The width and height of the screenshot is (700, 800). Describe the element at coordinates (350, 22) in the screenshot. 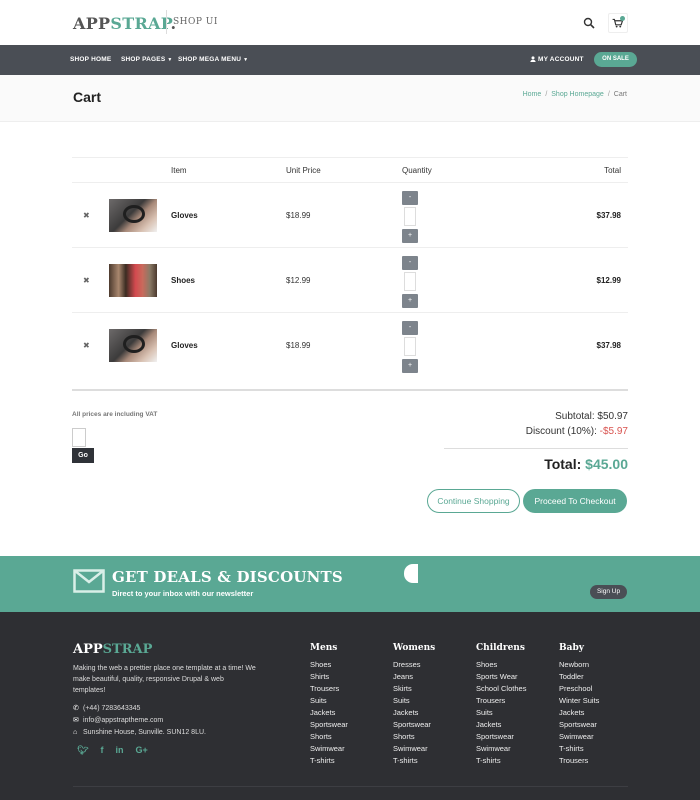

I see `top-header: APPSTRAP. SHOP UI` at that location.